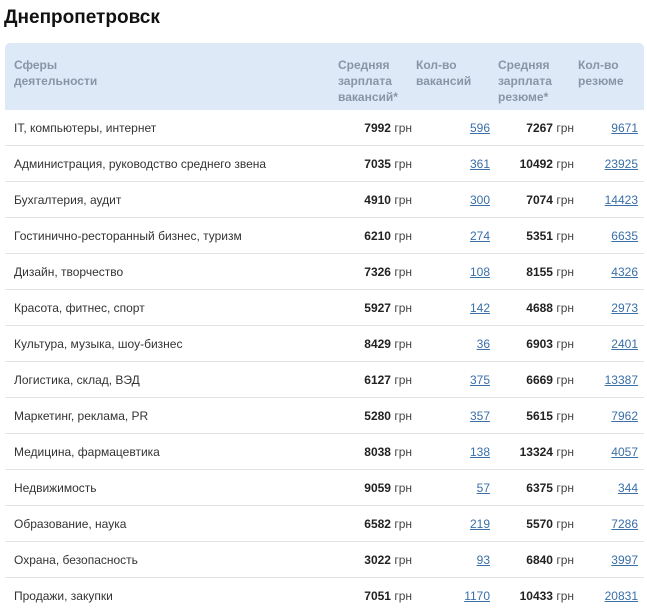 This screenshot has height=613, width=647. I want to click on count-resumes-cell: 20831, so click(611, 595).